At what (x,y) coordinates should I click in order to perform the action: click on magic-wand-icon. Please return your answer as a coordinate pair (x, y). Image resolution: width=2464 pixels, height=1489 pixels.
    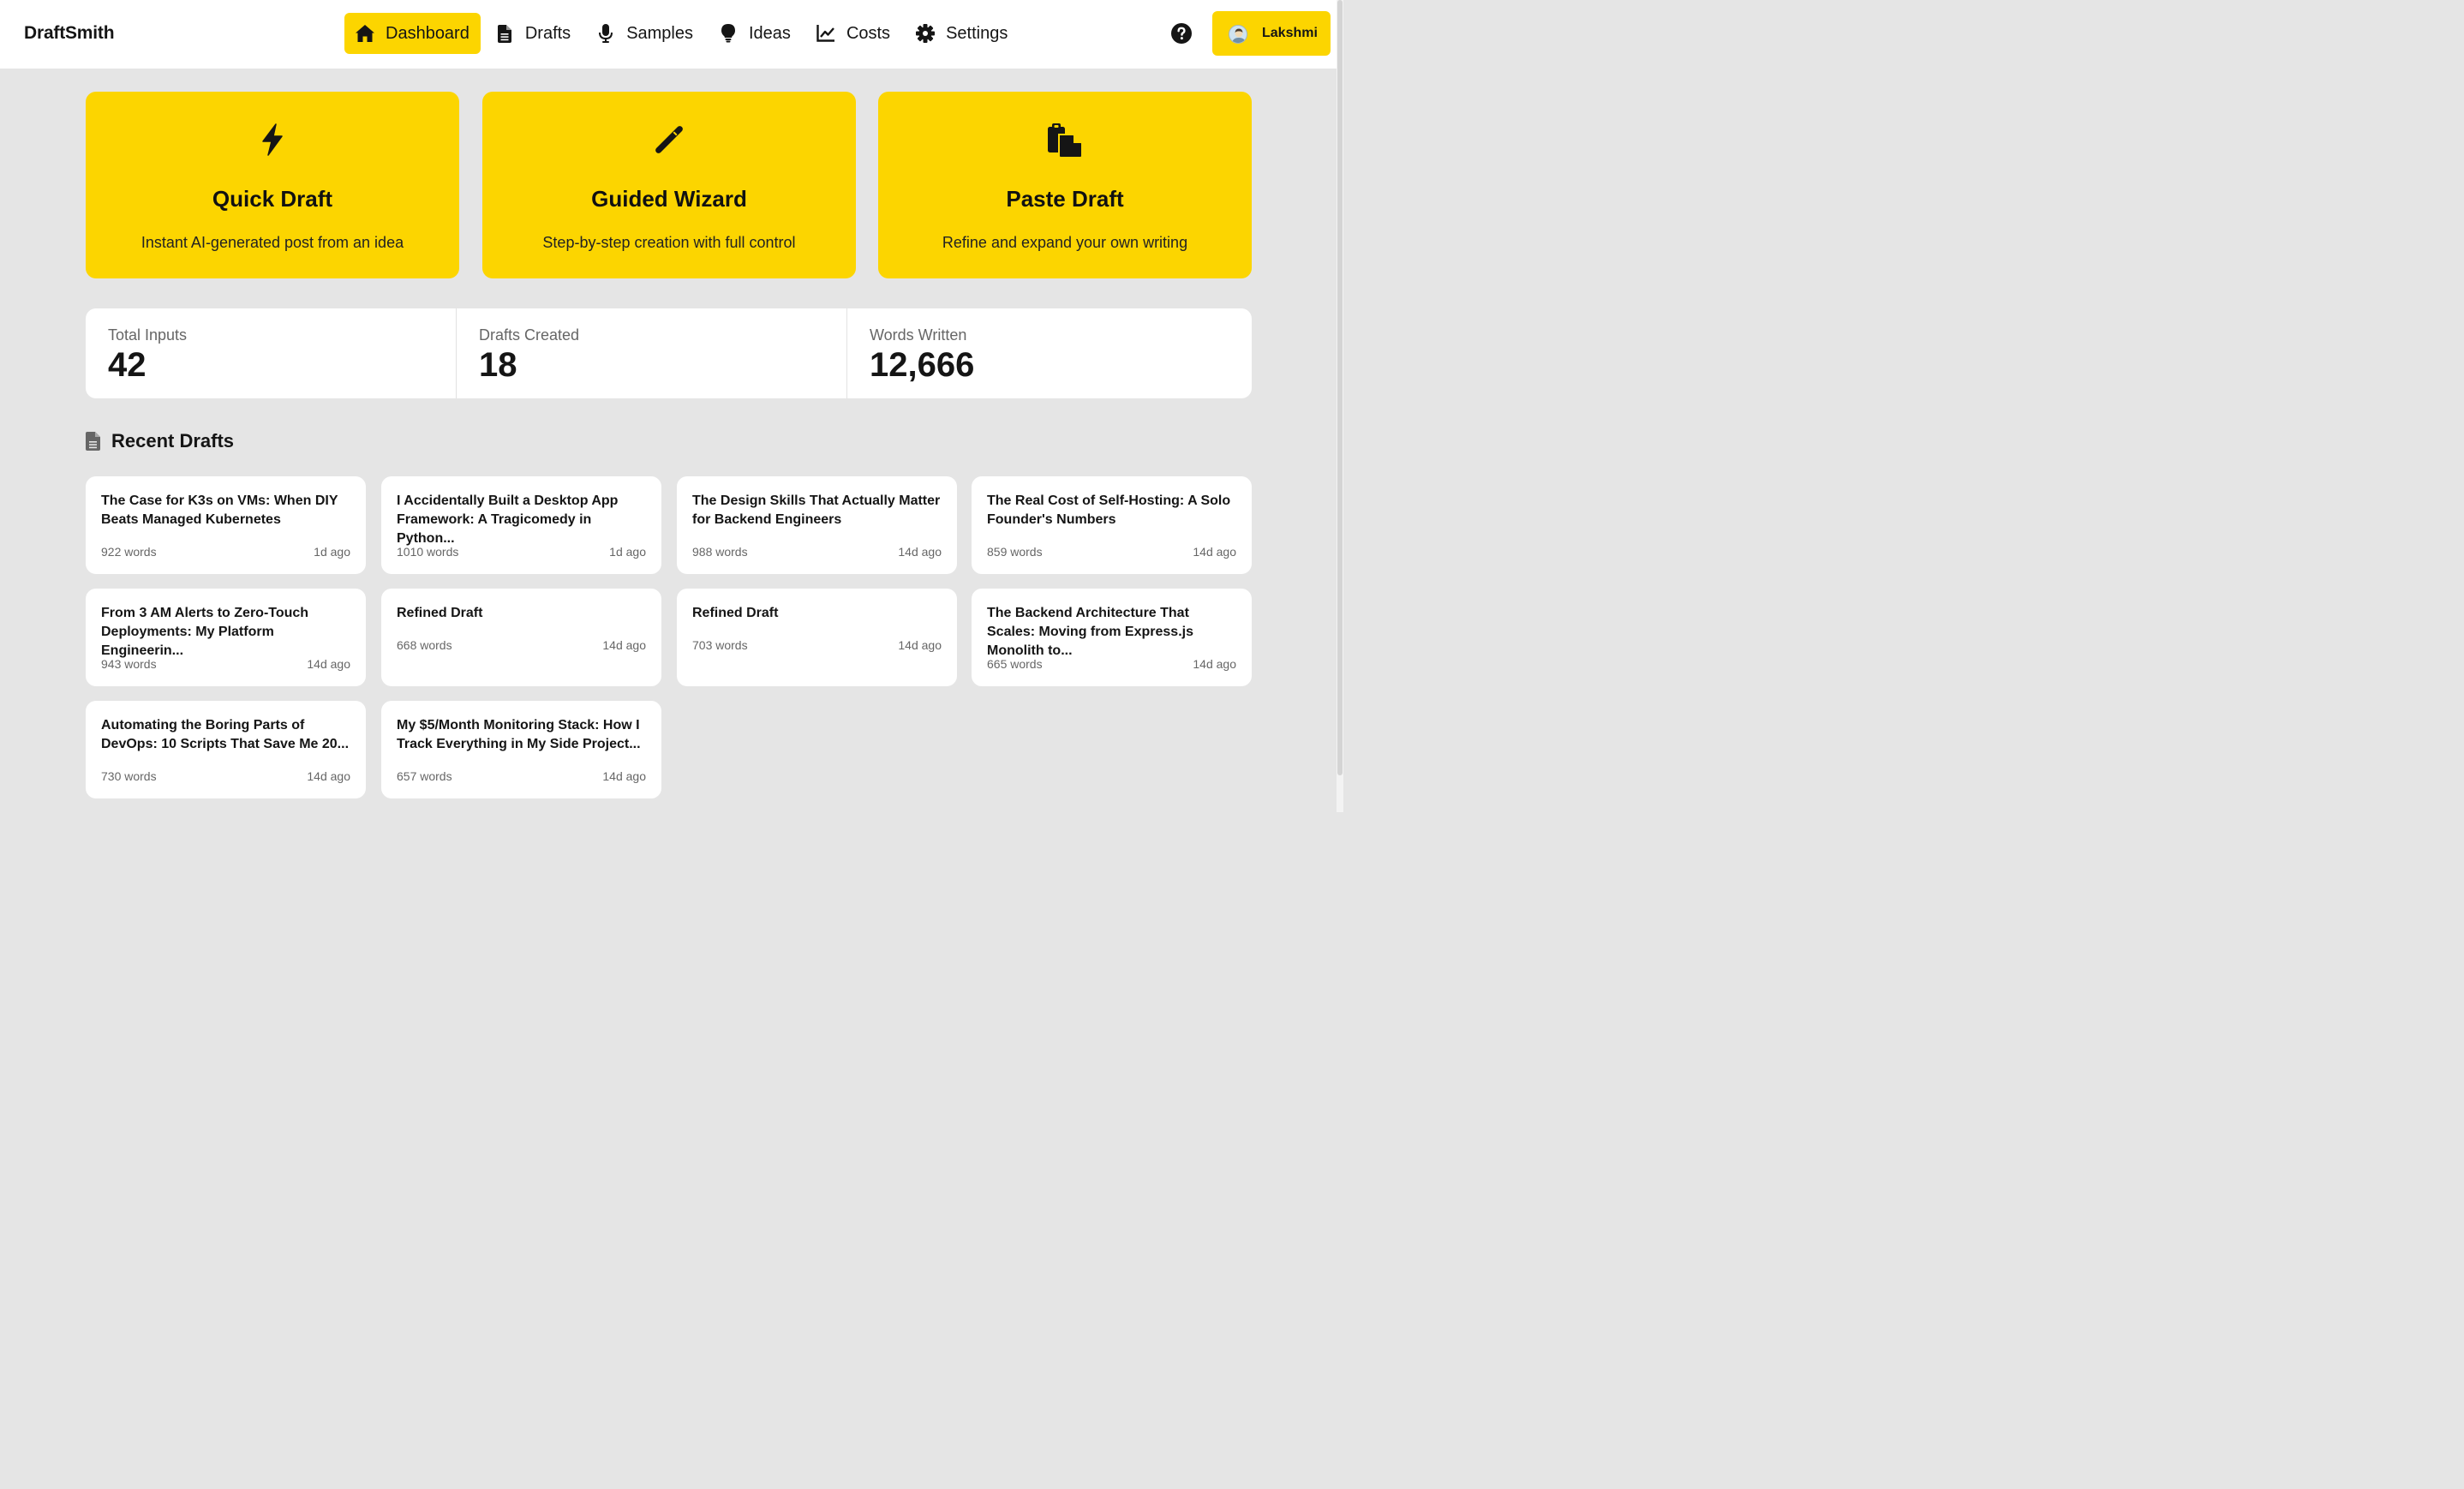
    Looking at the image, I should click on (669, 140).